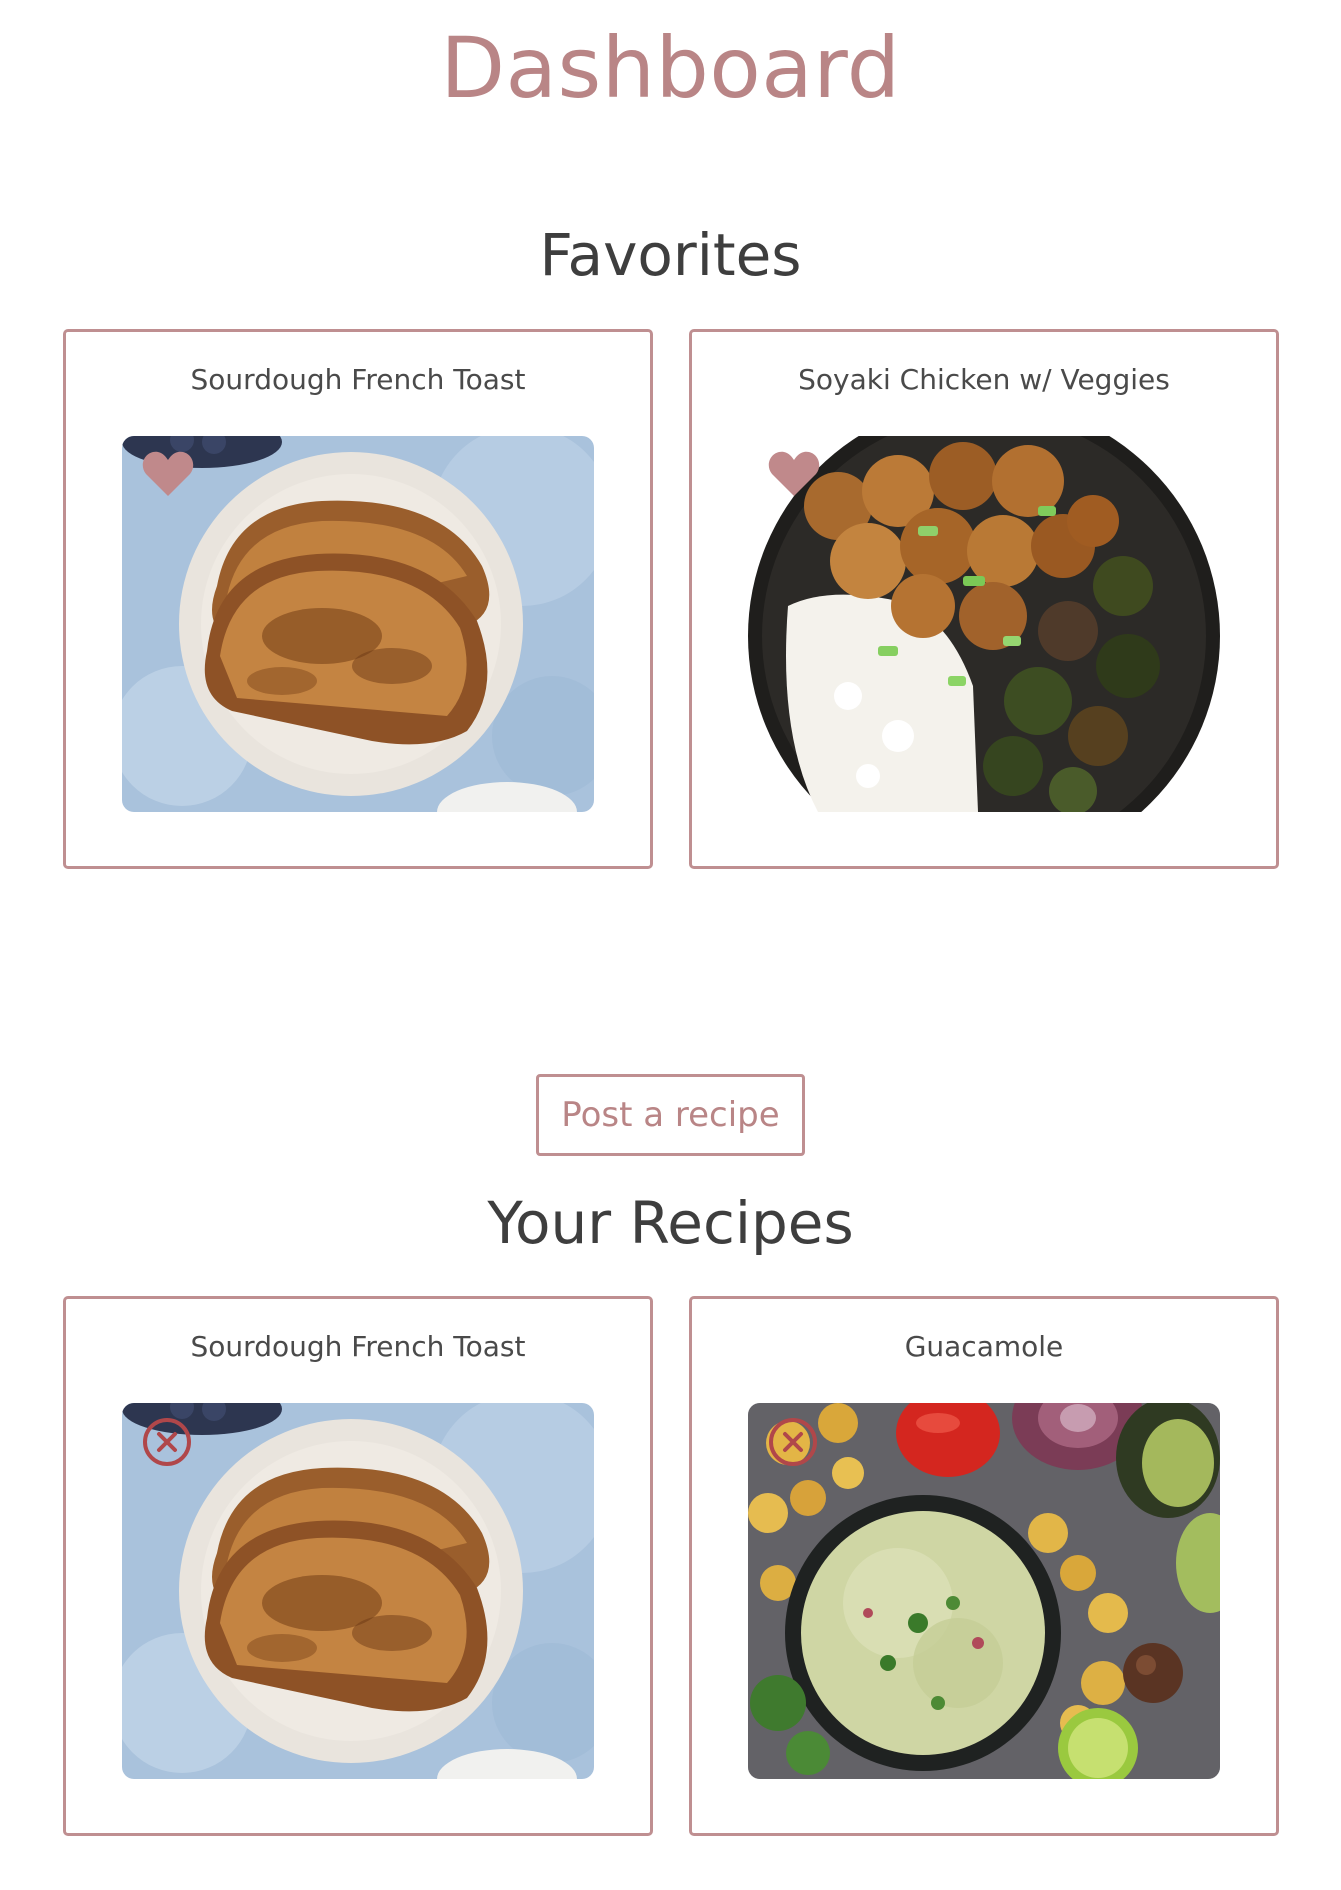  Describe the element at coordinates (984, 1346) in the screenshot. I see `recipe-title: Guacamole` at that location.